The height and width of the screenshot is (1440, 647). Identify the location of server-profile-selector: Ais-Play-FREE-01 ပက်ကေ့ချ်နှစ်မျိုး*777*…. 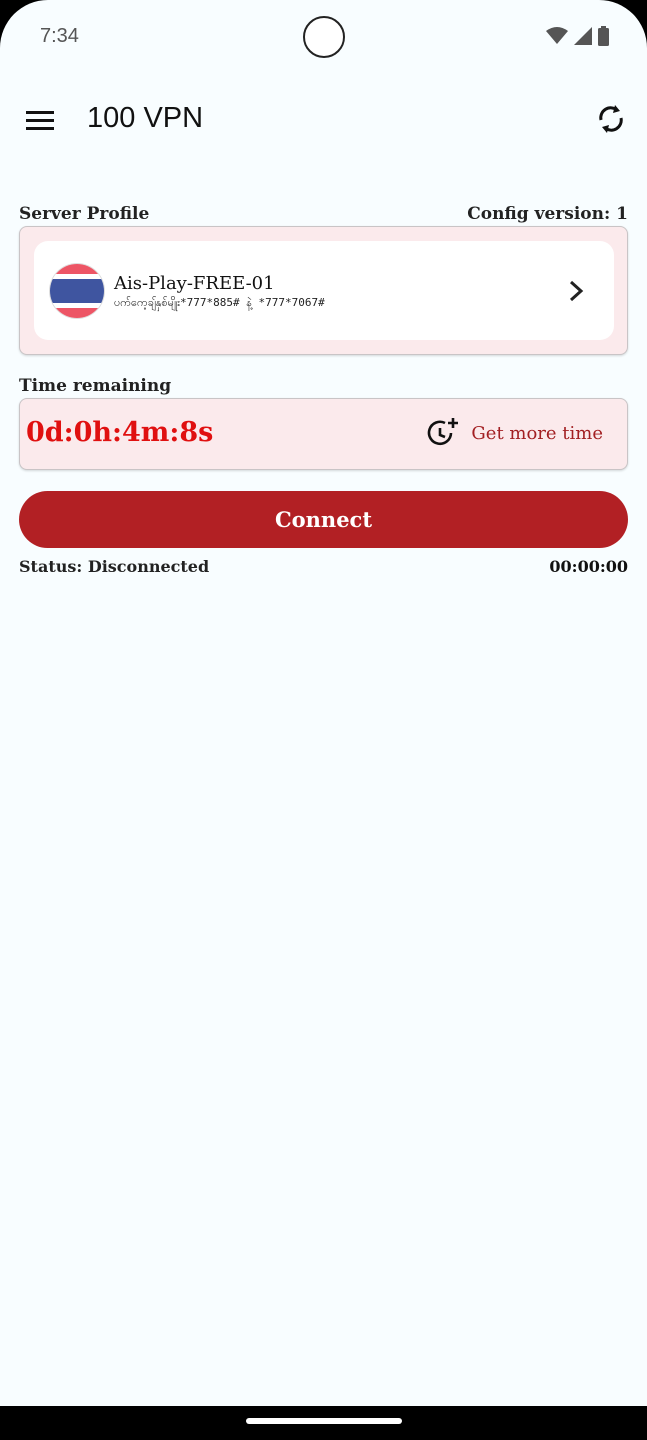
(324, 290).